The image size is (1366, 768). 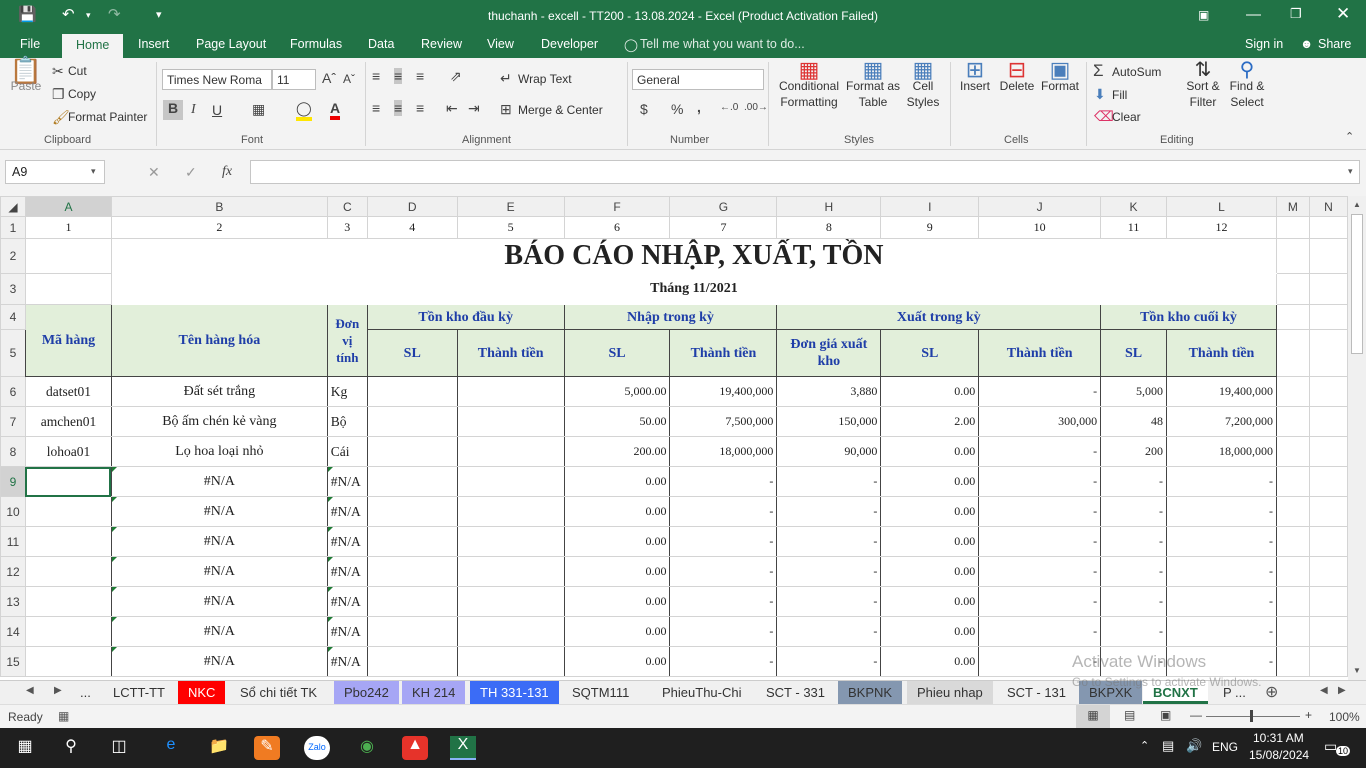 What do you see at coordinates (63, 716) in the screenshot?
I see `macro-record-icon: ▦` at bounding box center [63, 716].